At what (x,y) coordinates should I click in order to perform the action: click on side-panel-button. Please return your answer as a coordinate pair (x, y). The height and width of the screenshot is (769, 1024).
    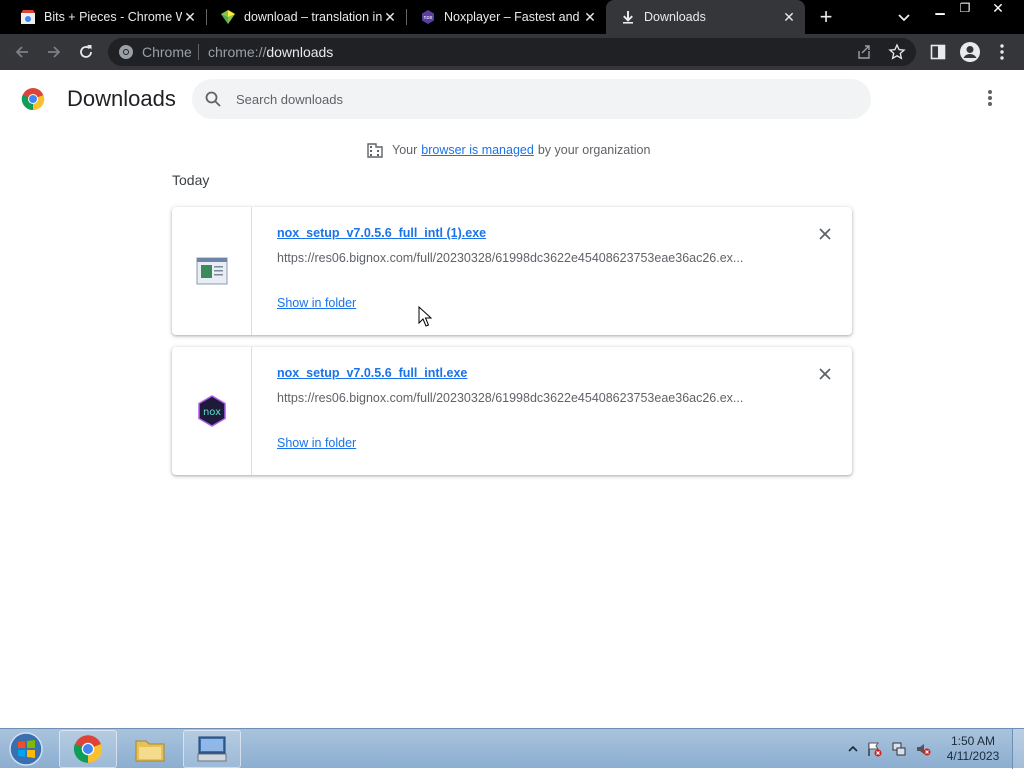
    Looking at the image, I should click on (938, 52).